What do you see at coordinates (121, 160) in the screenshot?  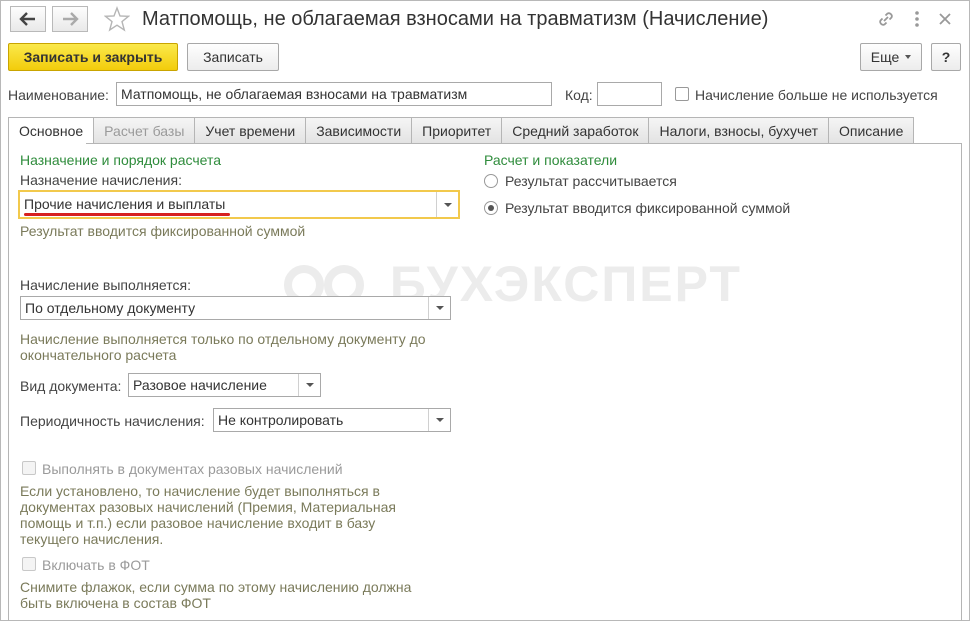 I see `section-title-purpose: Назначение и порядок расчета` at bounding box center [121, 160].